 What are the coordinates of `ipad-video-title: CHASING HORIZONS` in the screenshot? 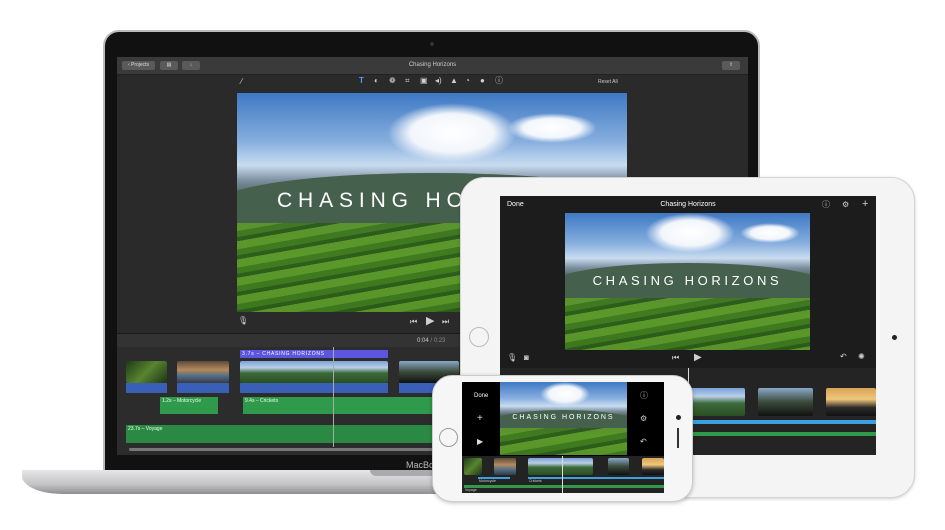 It's located at (687, 280).